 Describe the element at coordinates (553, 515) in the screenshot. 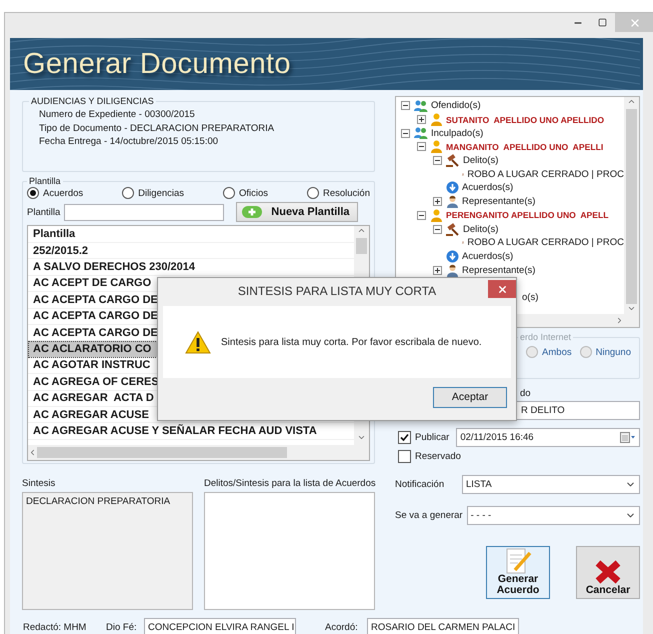

I see `generate-dropdown: - - - -` at that location.